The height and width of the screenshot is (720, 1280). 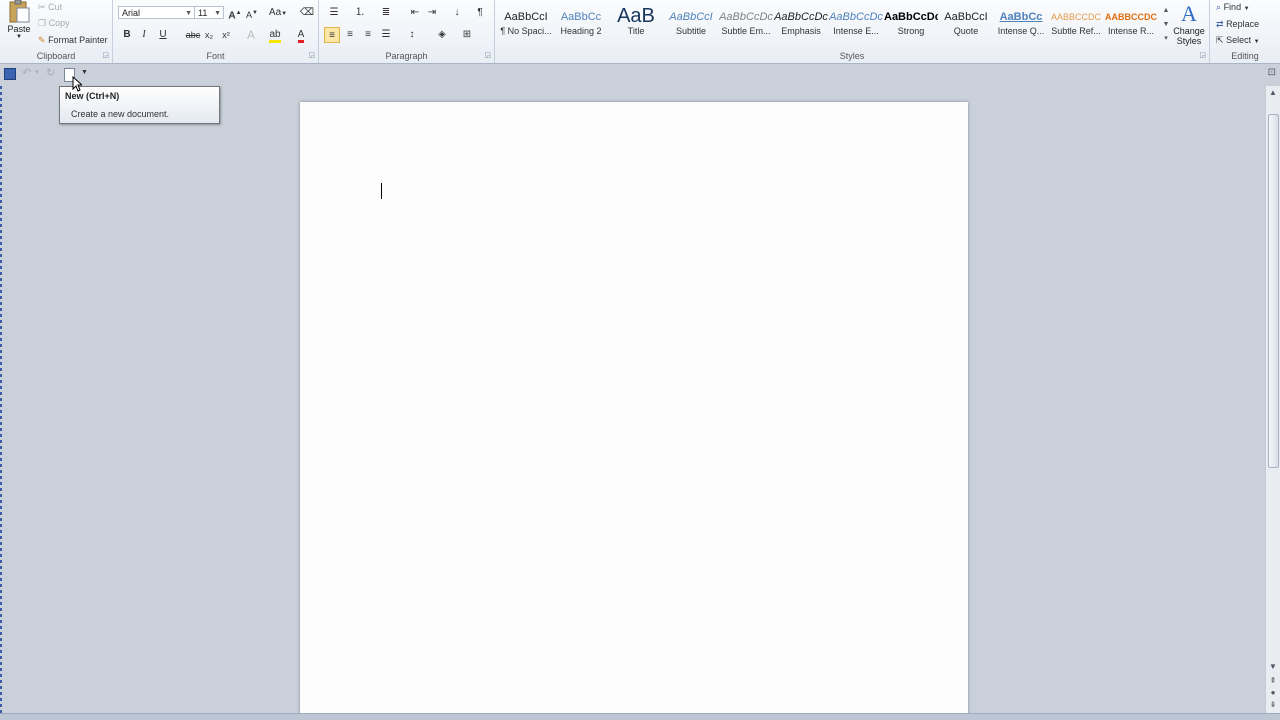 What do you see at coordinates (42, 40) in the screenshot?
I see `brush-icon: ✎` at bounding box center [42, 40].